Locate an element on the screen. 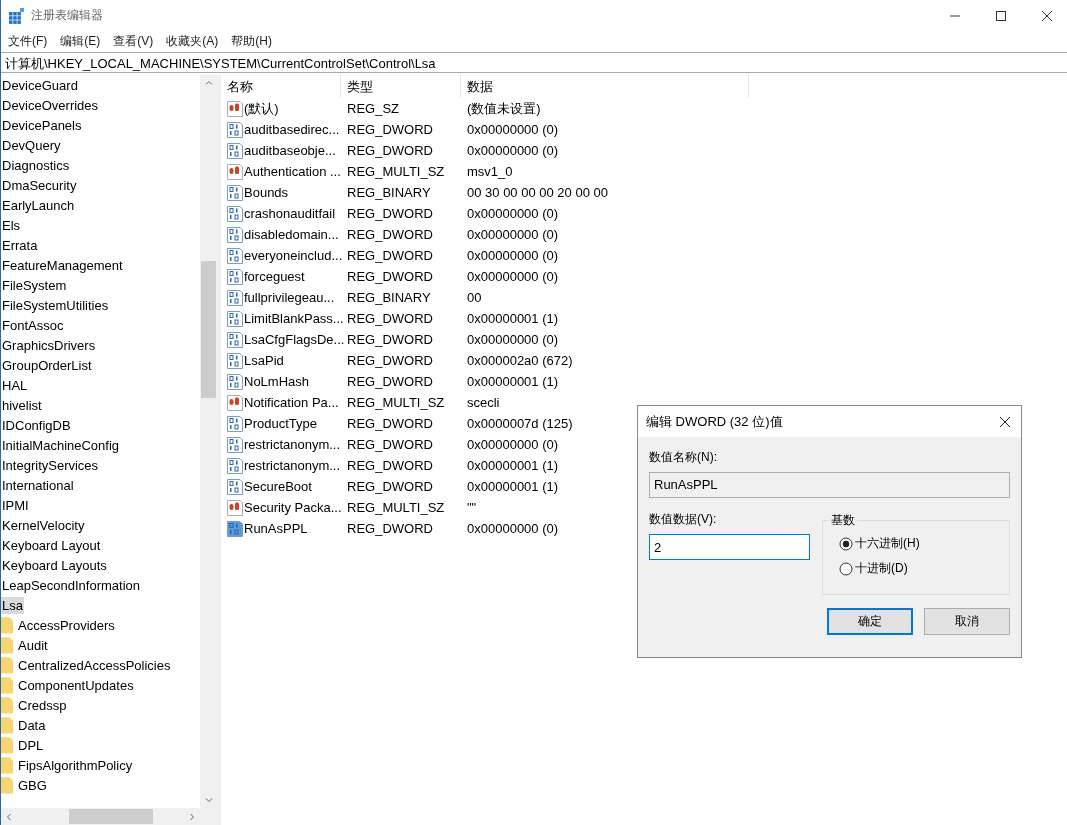 This screenshot has height=825, width=1067. tree-item: ComponentUpdates is located at coordinates (76, 685).